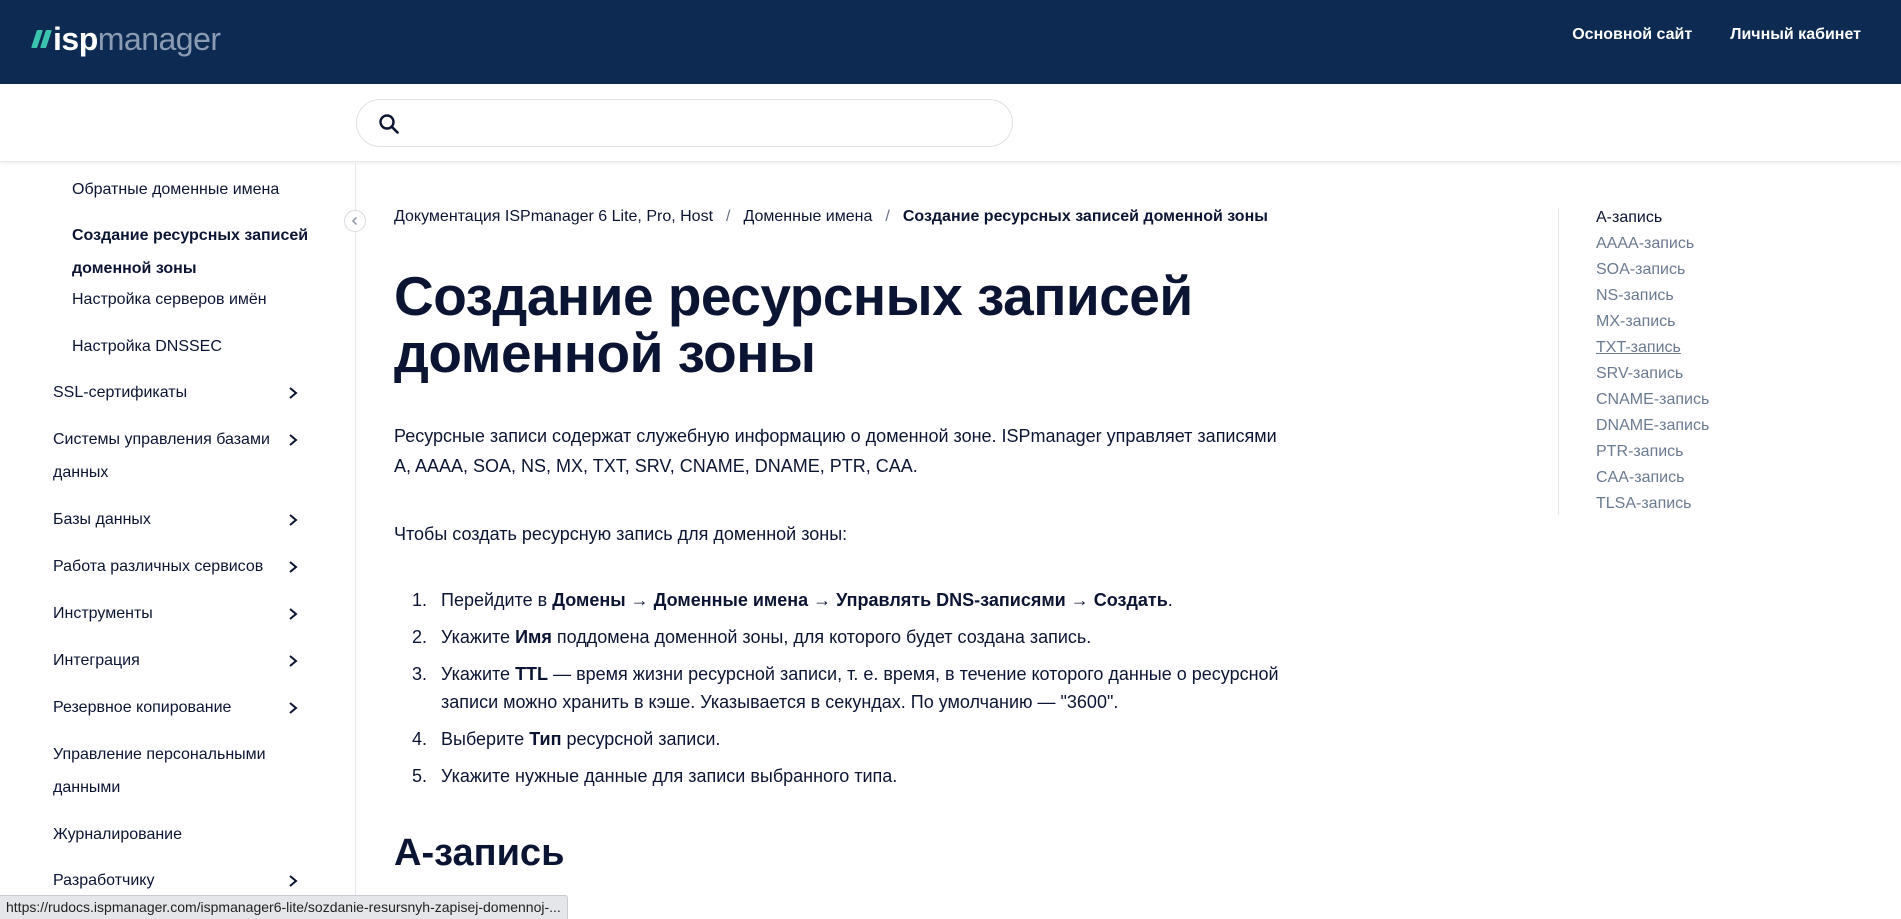  Describe the element at coordinates (159, 771) in the screenshot. I see `sidebar-item-label: Управление персональными данными` at that location.